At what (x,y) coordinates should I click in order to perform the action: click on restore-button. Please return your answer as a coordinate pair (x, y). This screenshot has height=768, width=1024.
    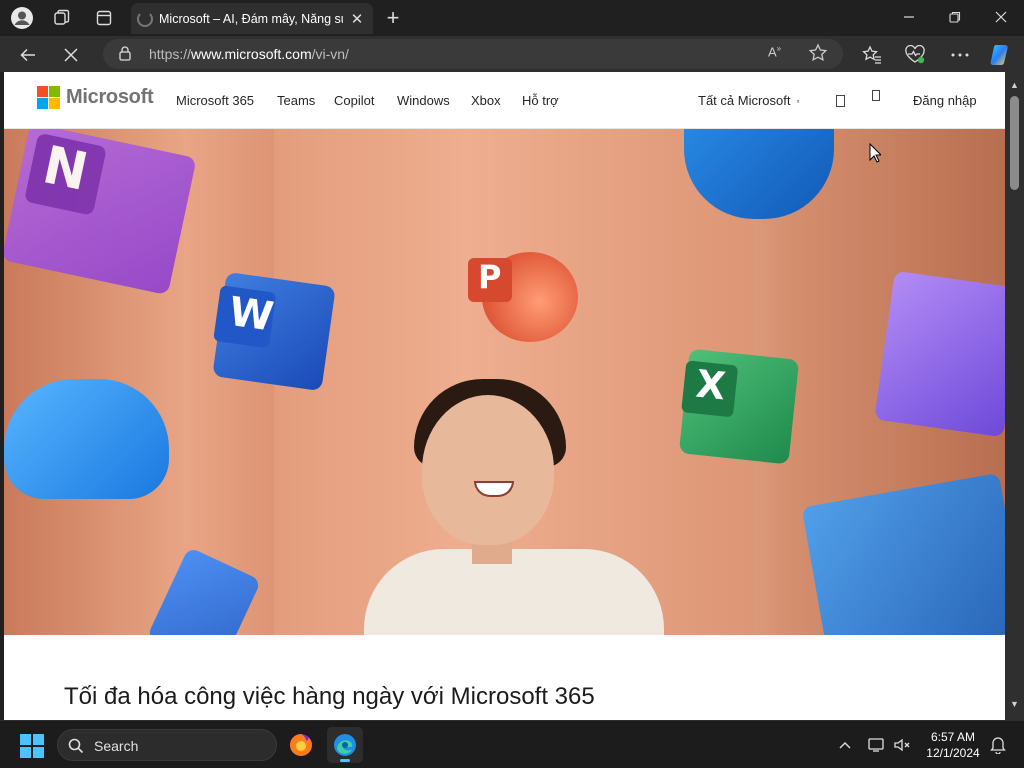
    Looking at the image, I should click on (955, 17).